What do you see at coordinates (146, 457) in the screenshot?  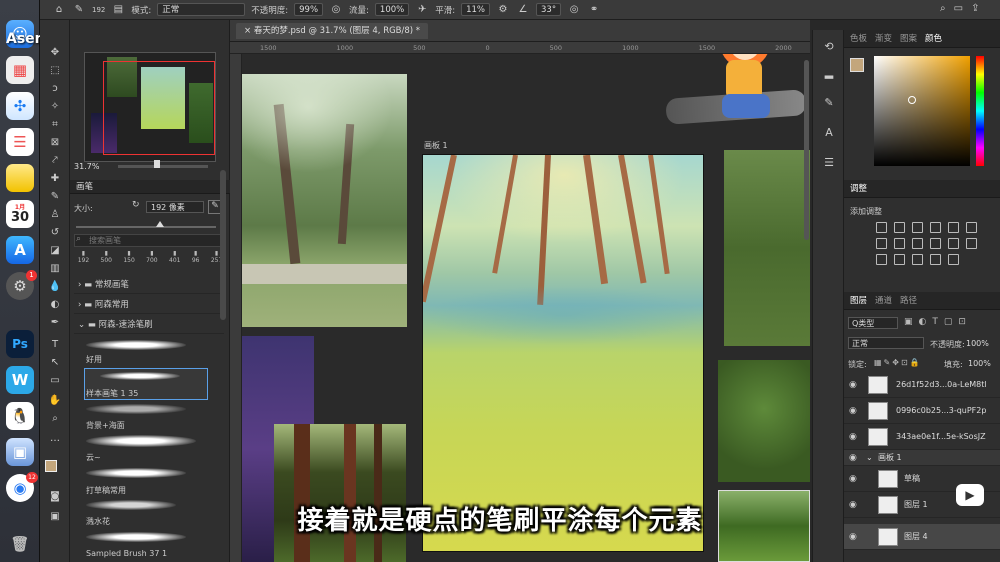 I see `brush-item-label: 云~` at bounding box center [146, 457].